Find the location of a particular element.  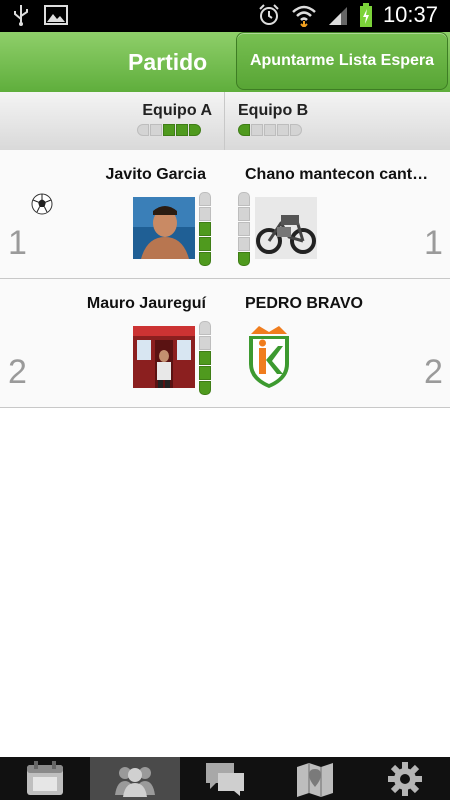

battery-charging-icon is located at coordinates (365, 15).